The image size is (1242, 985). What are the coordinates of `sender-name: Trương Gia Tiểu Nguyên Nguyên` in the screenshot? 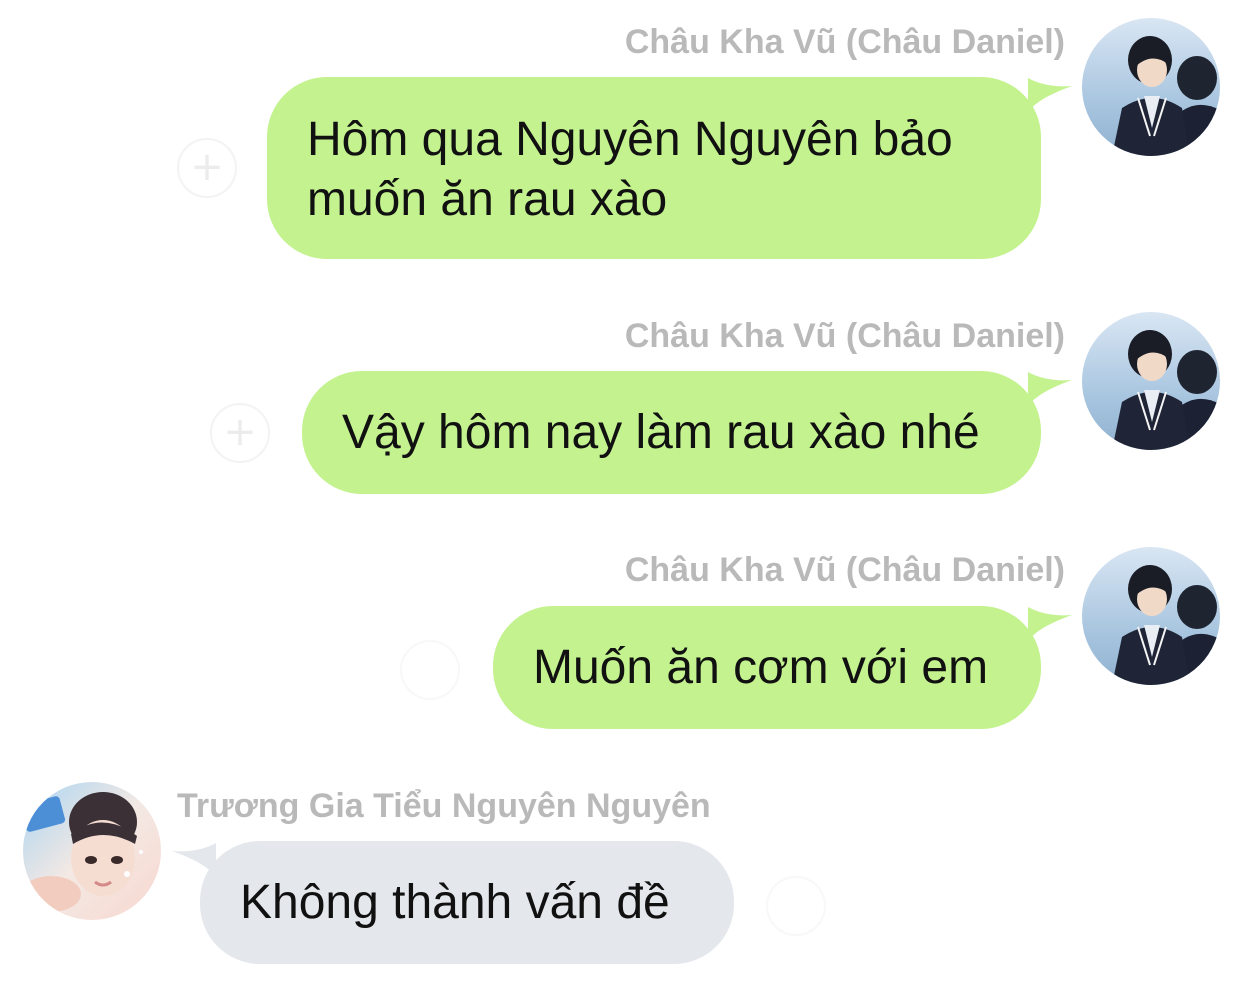 It's located at (444, 806).